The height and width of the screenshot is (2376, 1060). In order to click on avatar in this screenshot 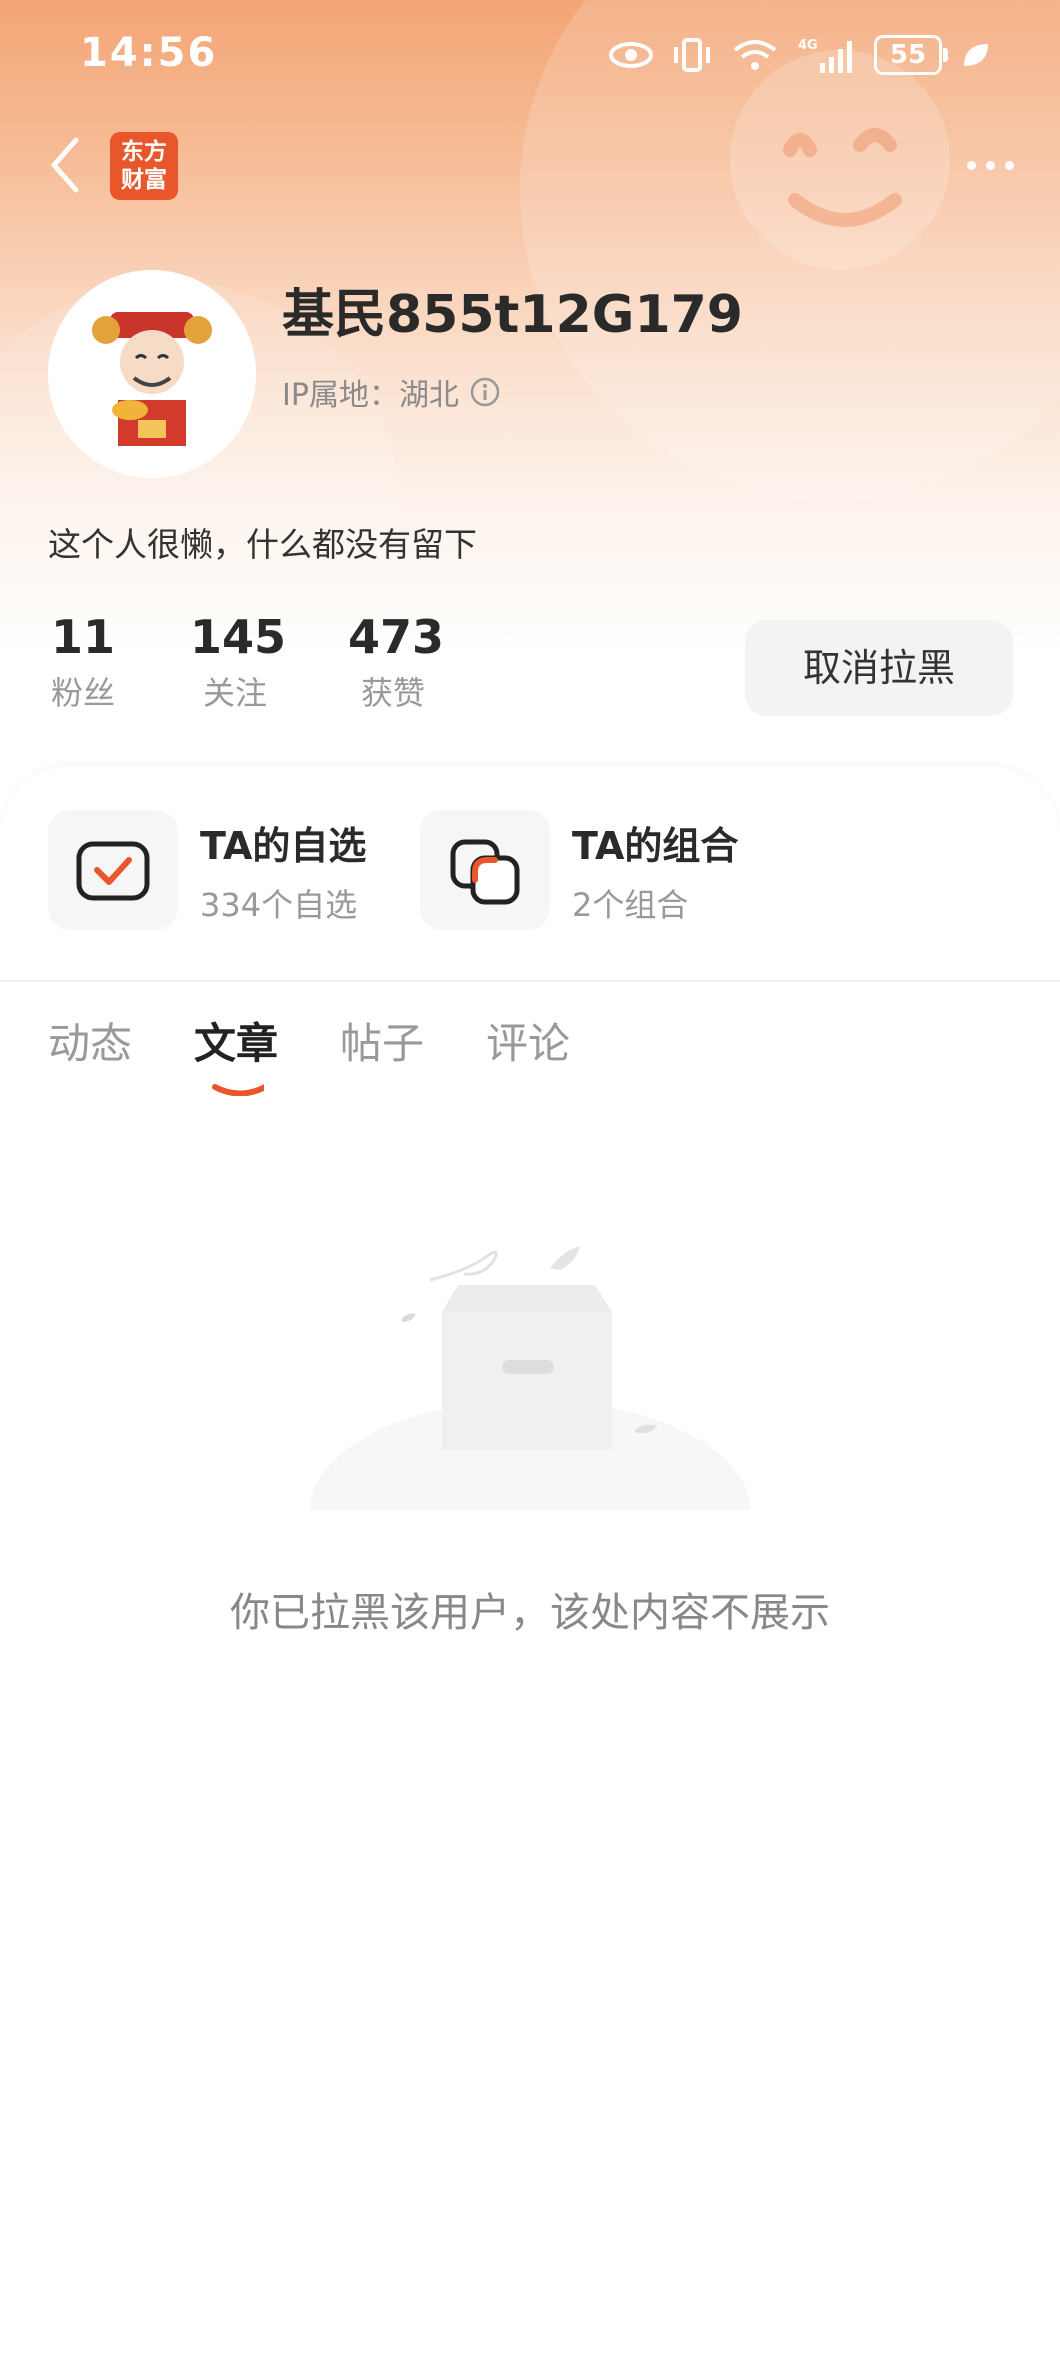, I will do `click(152, 374)`.